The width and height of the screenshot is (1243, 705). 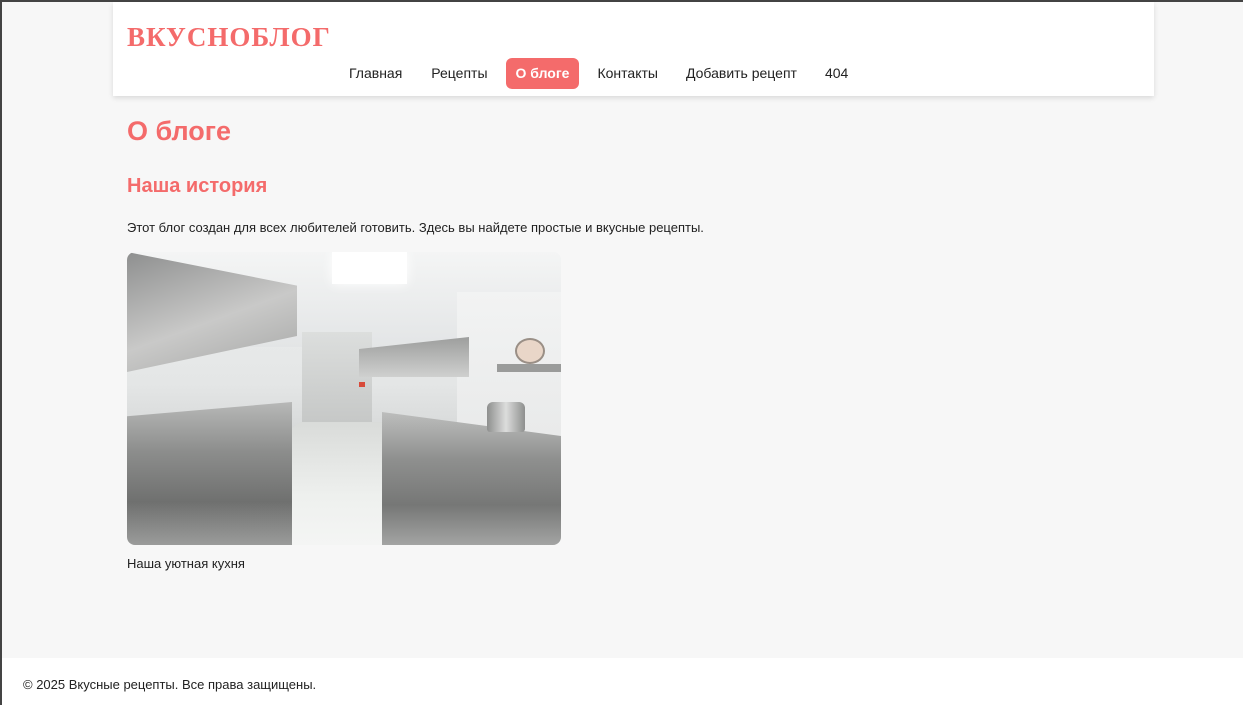 What do you see at coordinates (369, 268) in the screenshot?
I see `photo-ceiling-light` at bounding box center [369, 268].